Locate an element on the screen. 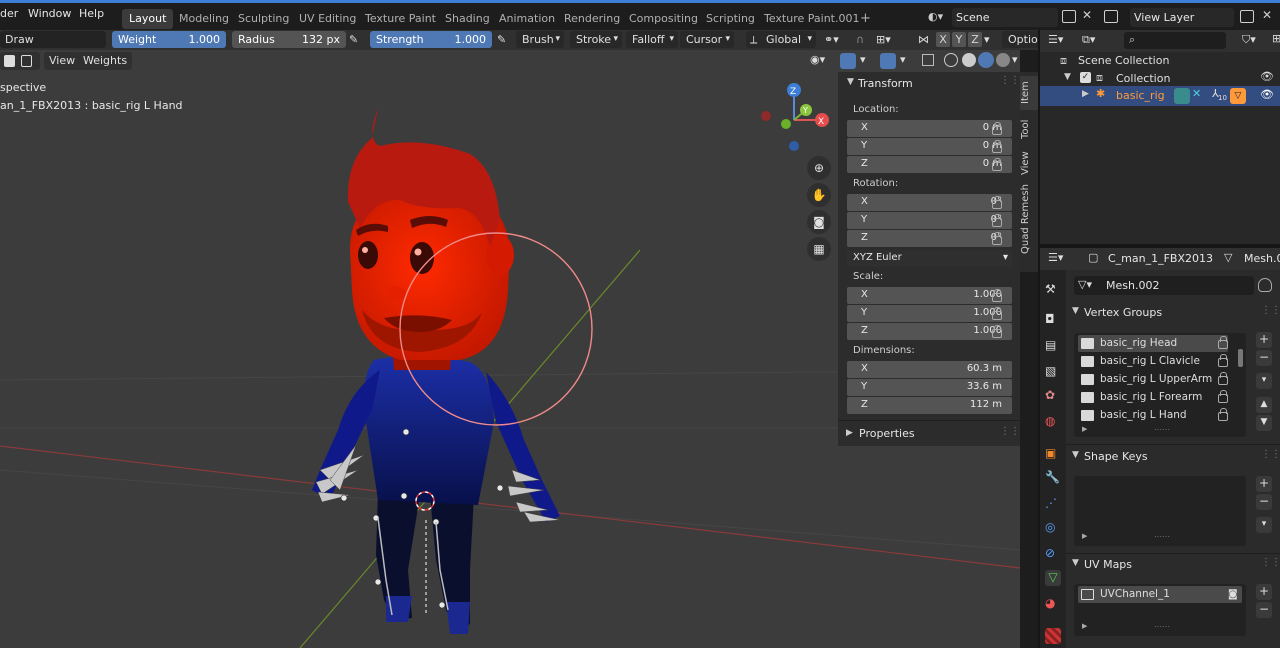 The width and height of the screenshot is (1280, 648). cursor-menu: Cursor ▾ is located at coordinates (707, 39).